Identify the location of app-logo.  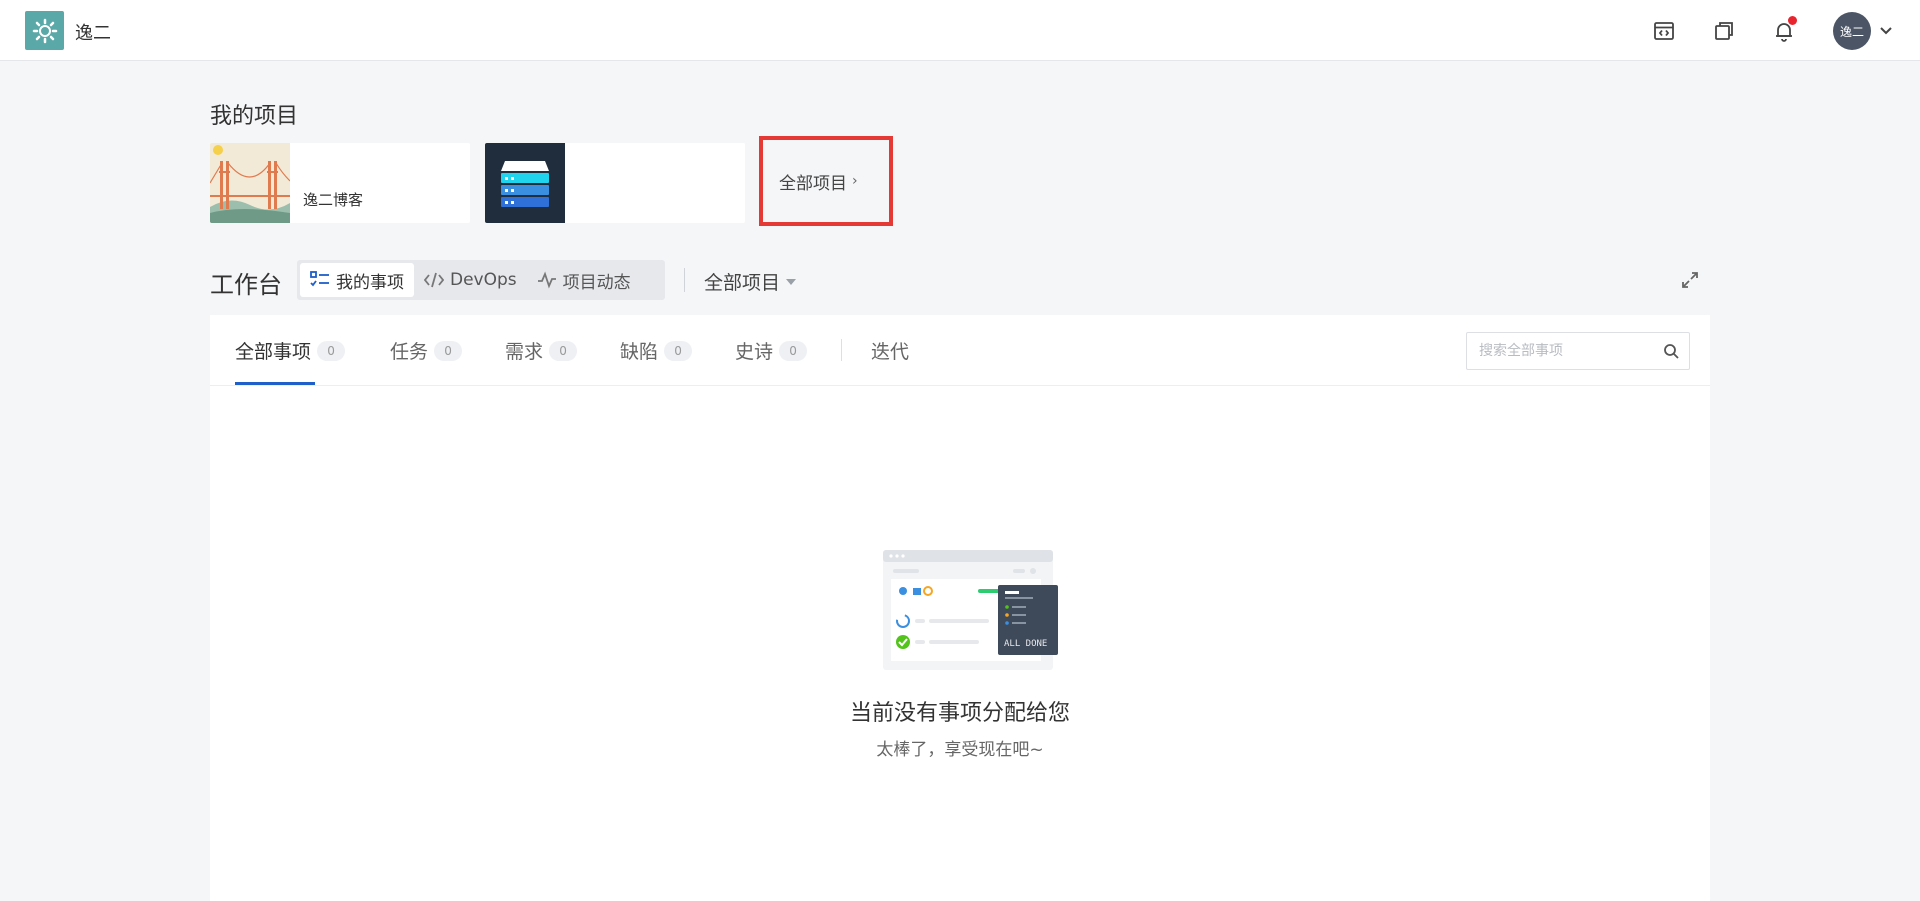
(44, 30).